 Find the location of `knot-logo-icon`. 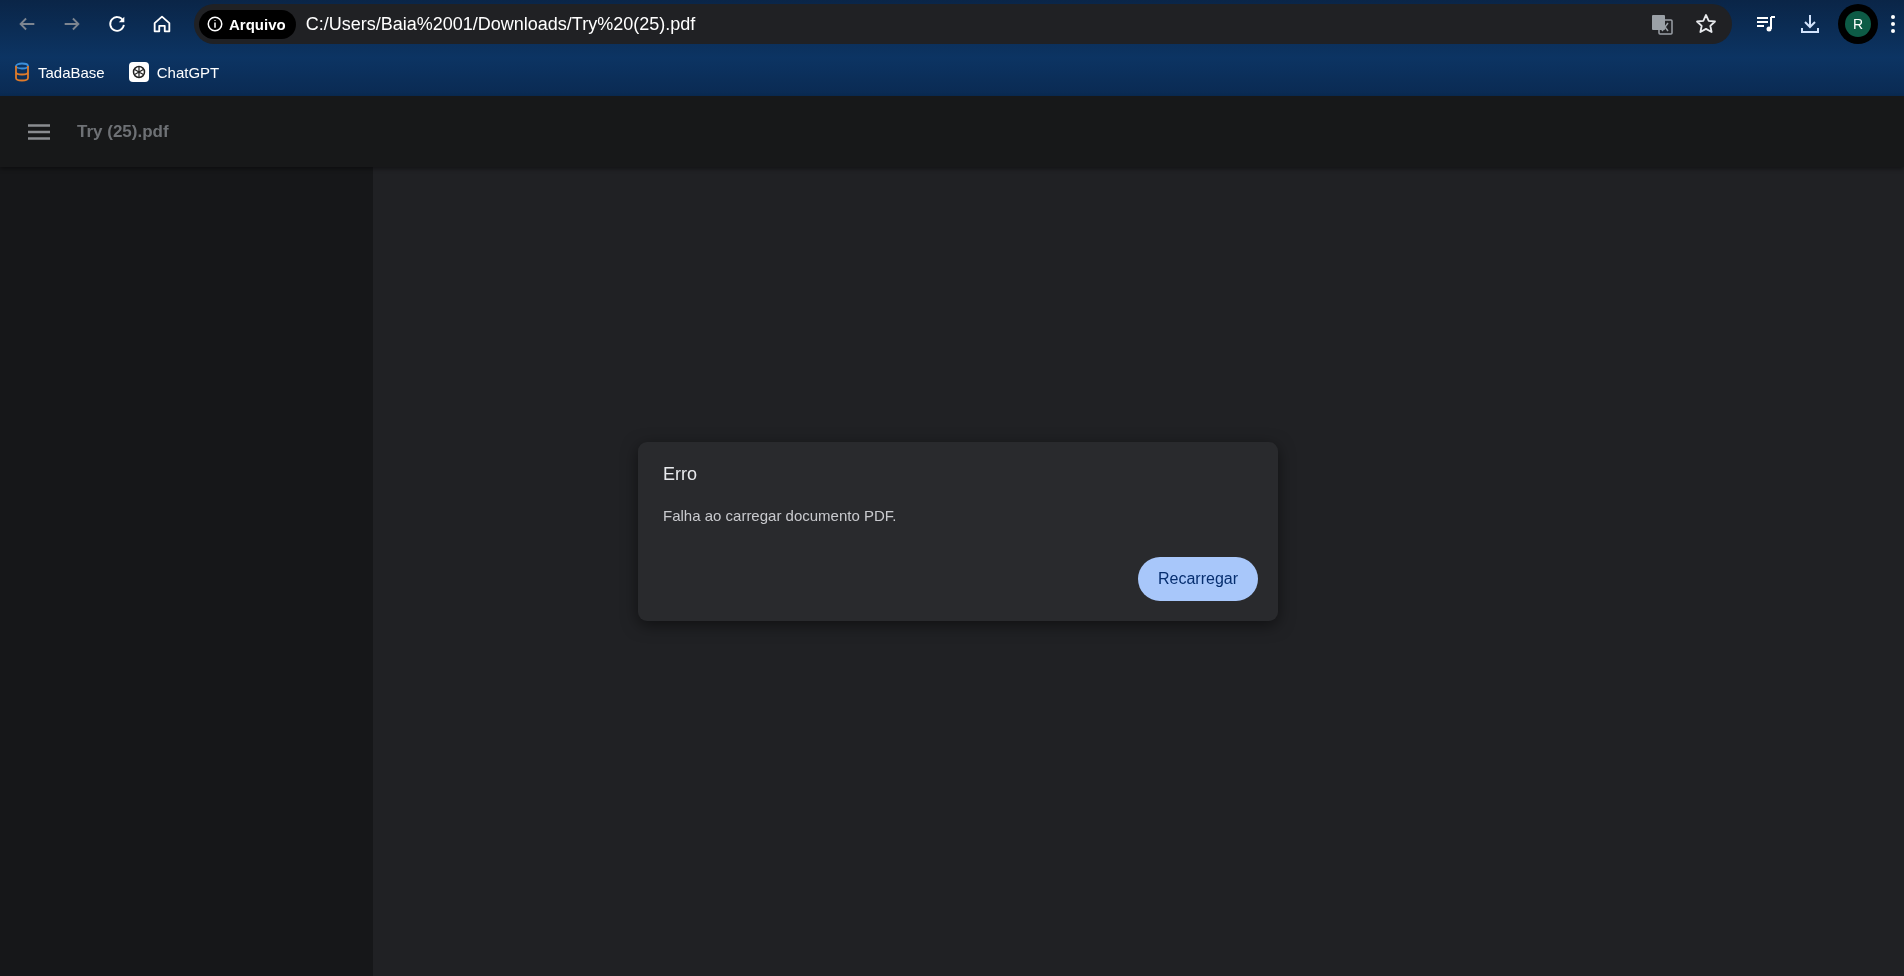

knot-logo-icon is located at coordinates (138, 72).